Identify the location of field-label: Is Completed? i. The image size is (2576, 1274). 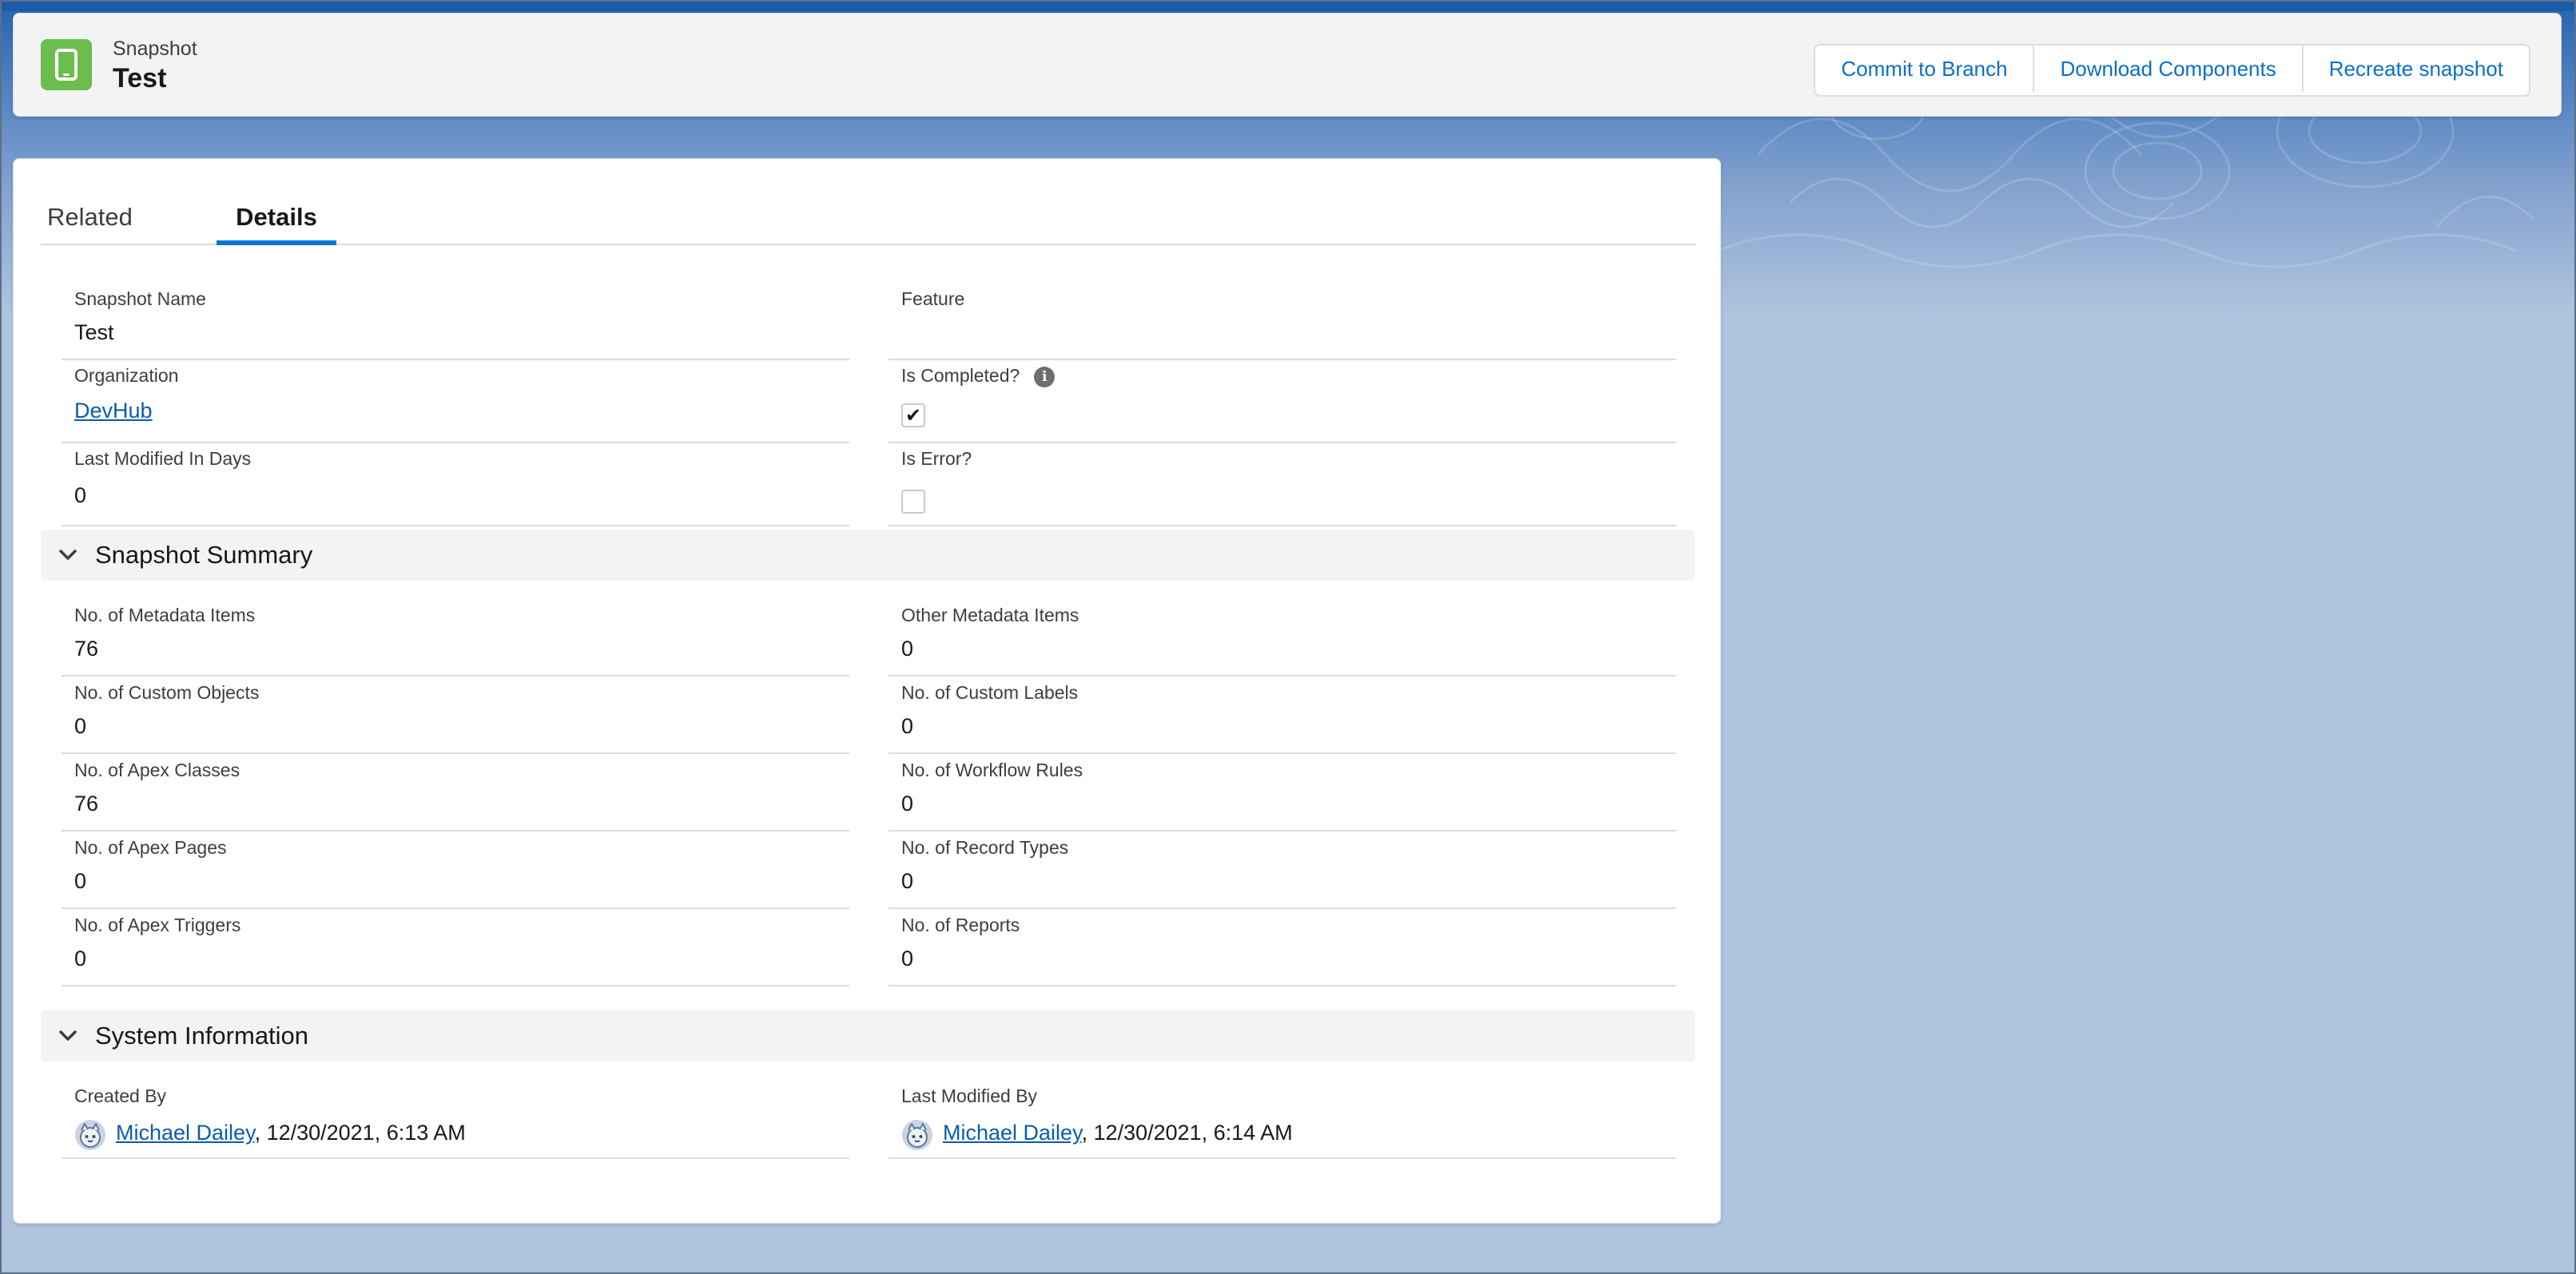
(978, 376).